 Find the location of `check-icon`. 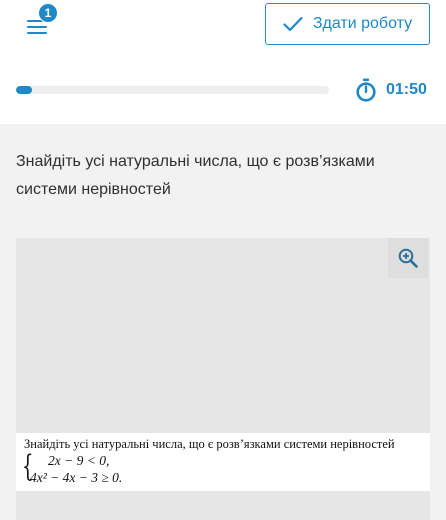

check-icon is located at coordinates (293, 24).